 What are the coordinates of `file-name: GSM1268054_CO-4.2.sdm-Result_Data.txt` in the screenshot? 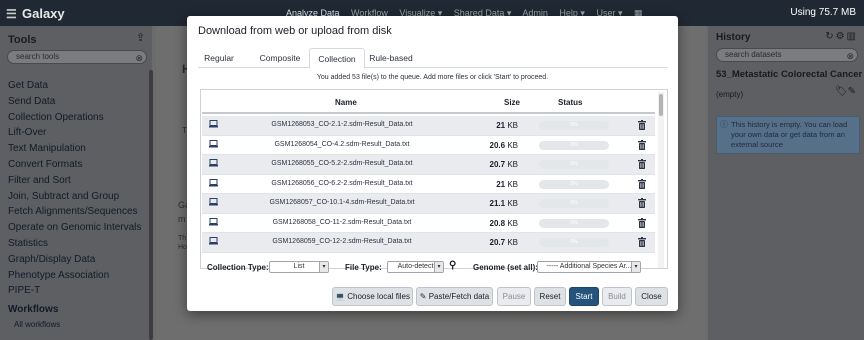 It's located at (342, 144).